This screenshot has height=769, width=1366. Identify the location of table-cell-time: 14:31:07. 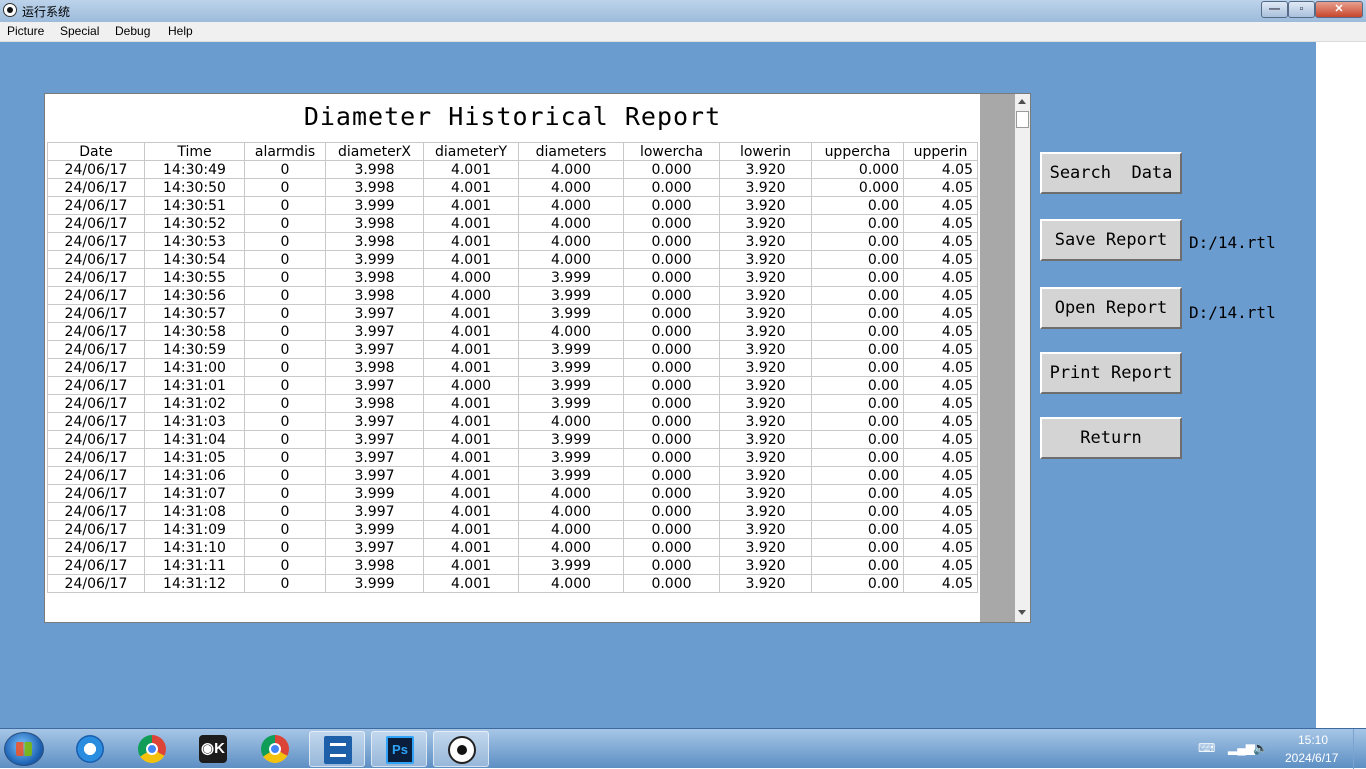
(194, 493).